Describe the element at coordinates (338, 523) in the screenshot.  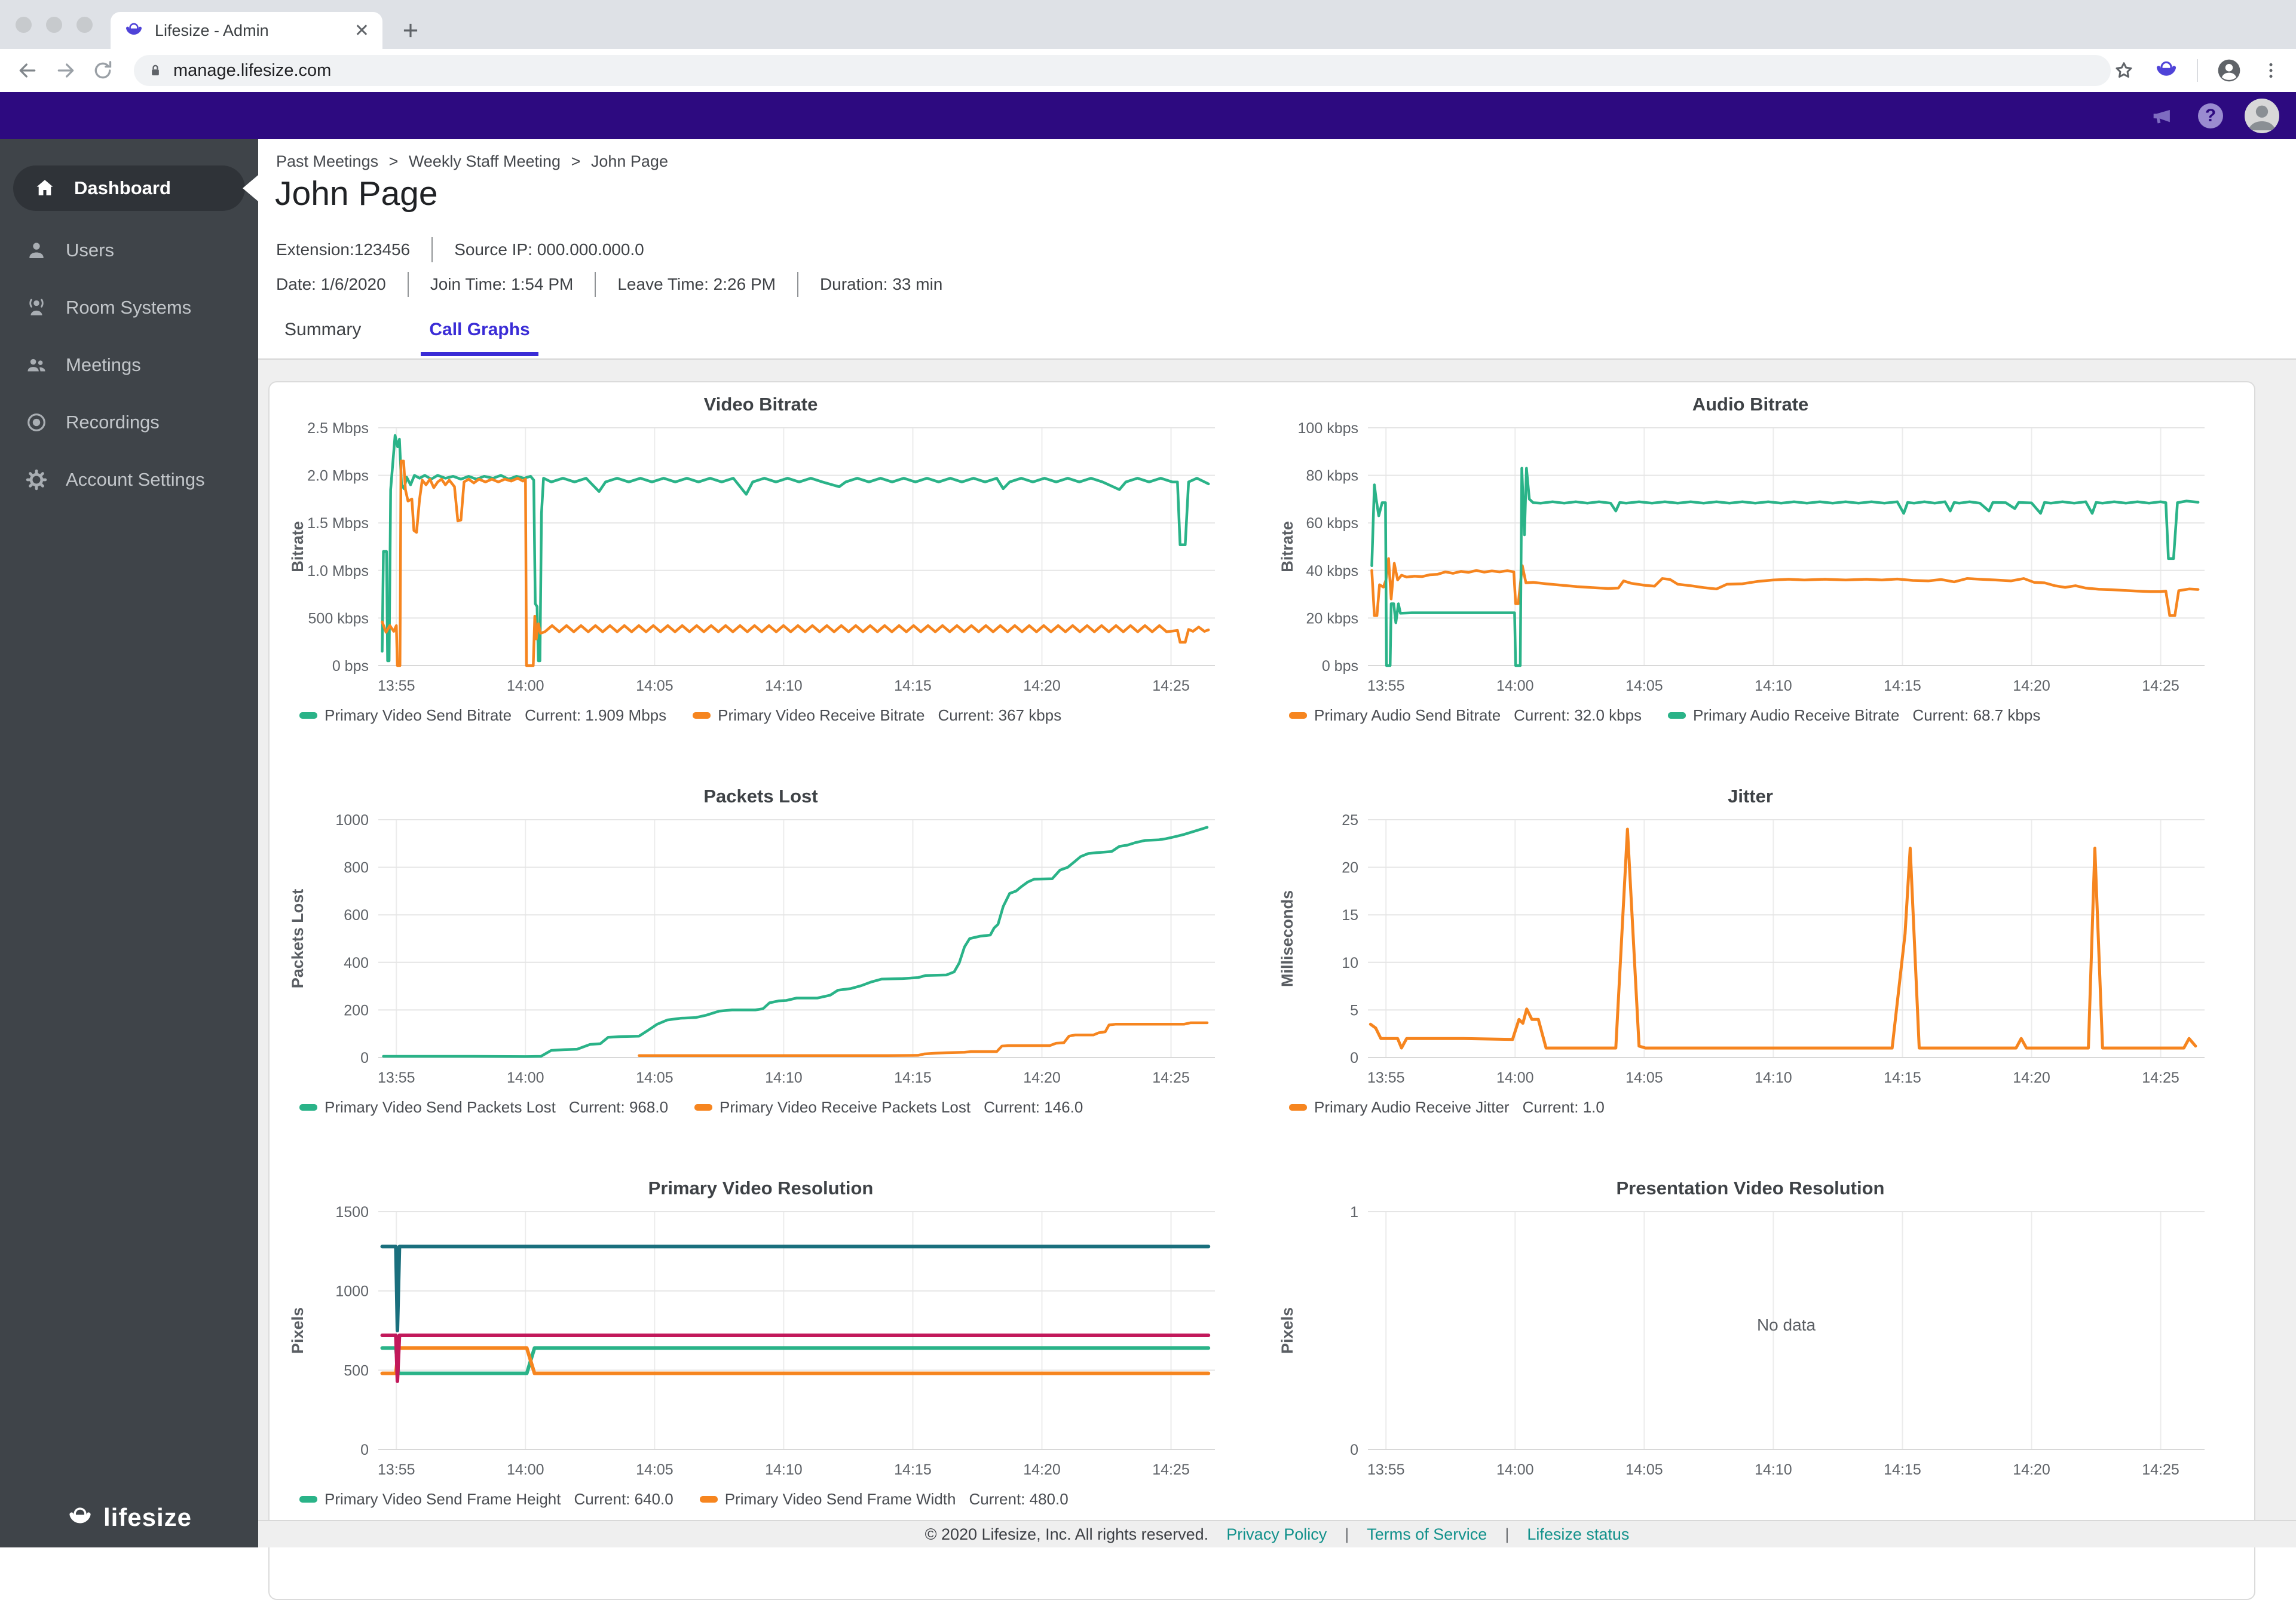
I see `svg-text: 1.5 Mbps` at that location.